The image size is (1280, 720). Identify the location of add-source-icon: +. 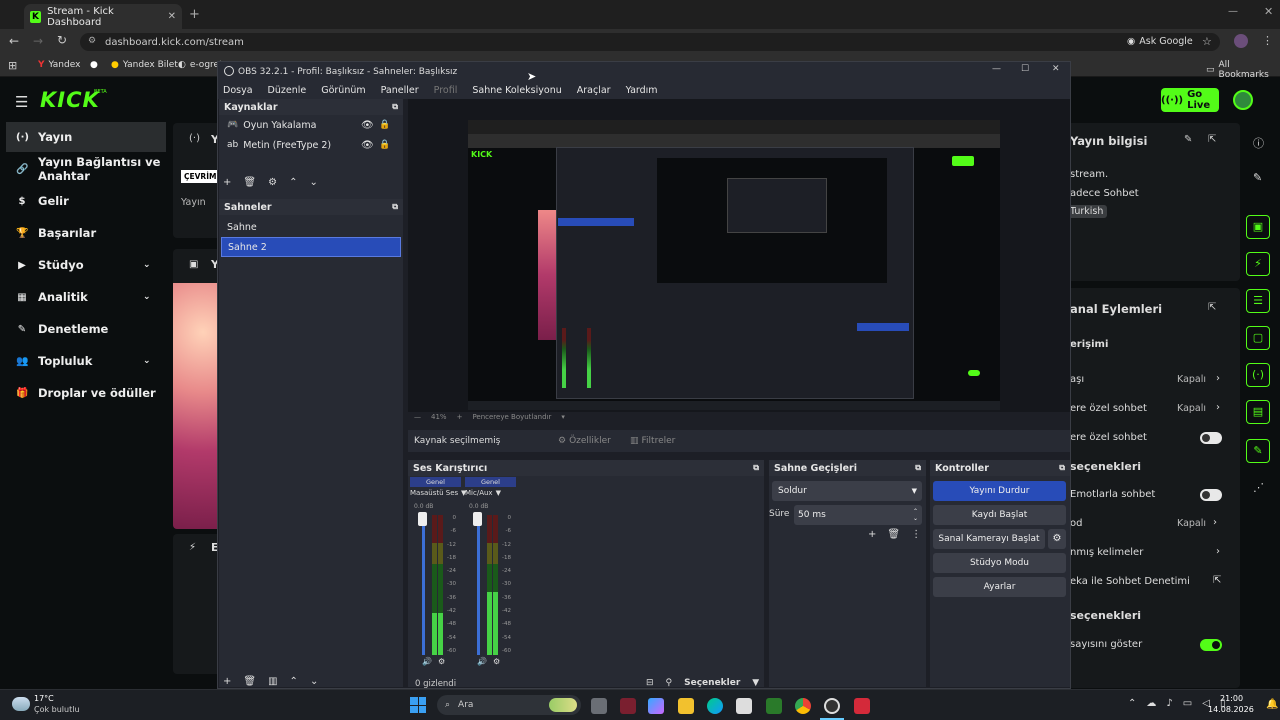
(227, 182).